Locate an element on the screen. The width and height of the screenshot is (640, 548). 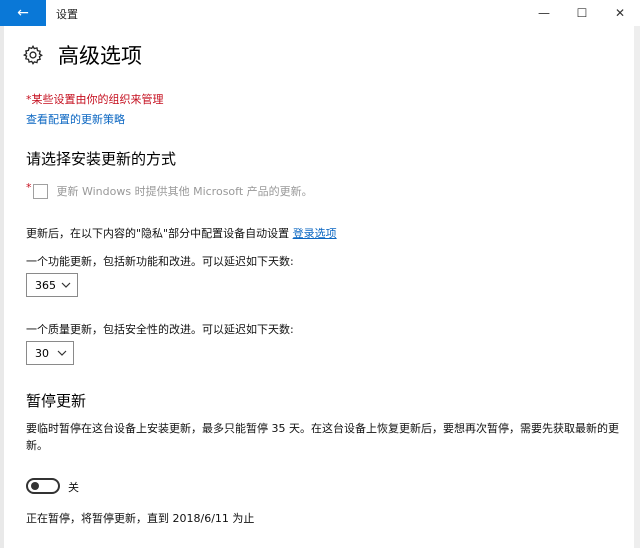
other-products-checkbox-label: 更新 Windows 时提供其他 Microsoft 产品的更新。 is located at coordinates (184, 191).